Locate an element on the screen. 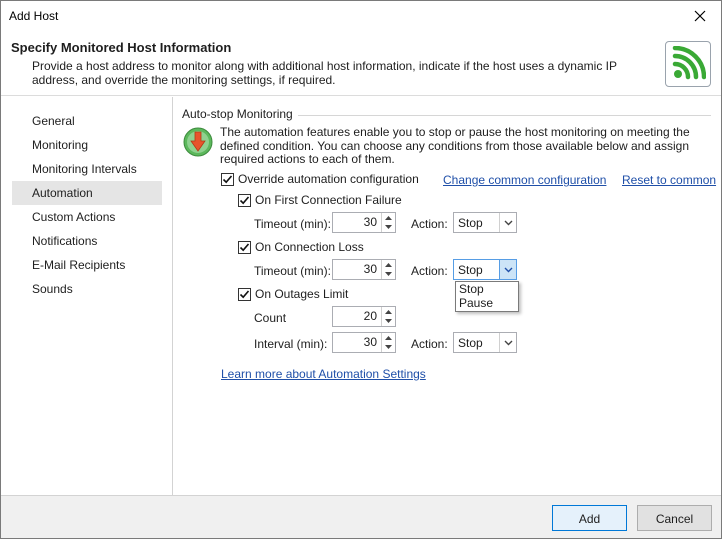 The image size is (722, 539). sidebar-item-general: General is located at coordinates (87, 121).